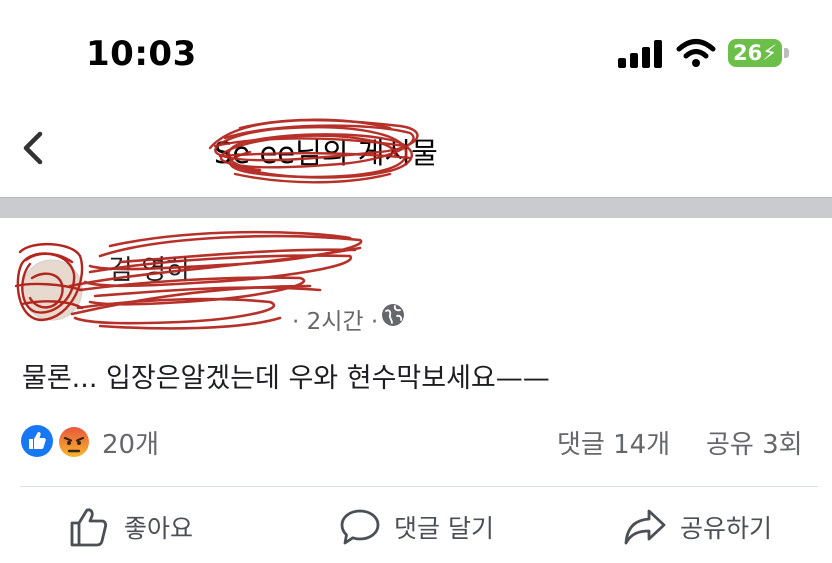  I want to click on comment-count: 댓글 14개, so click(613, 442).